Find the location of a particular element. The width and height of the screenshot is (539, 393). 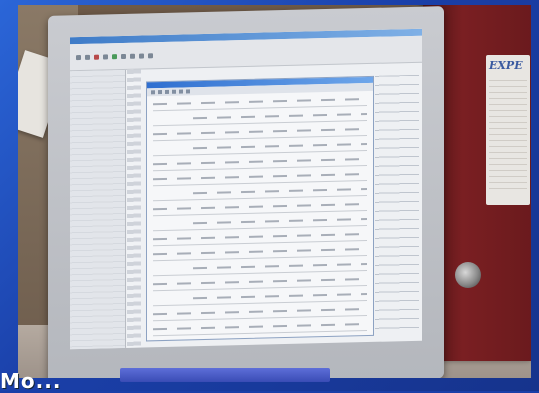

code-lines is located at coordinates (397, 204).